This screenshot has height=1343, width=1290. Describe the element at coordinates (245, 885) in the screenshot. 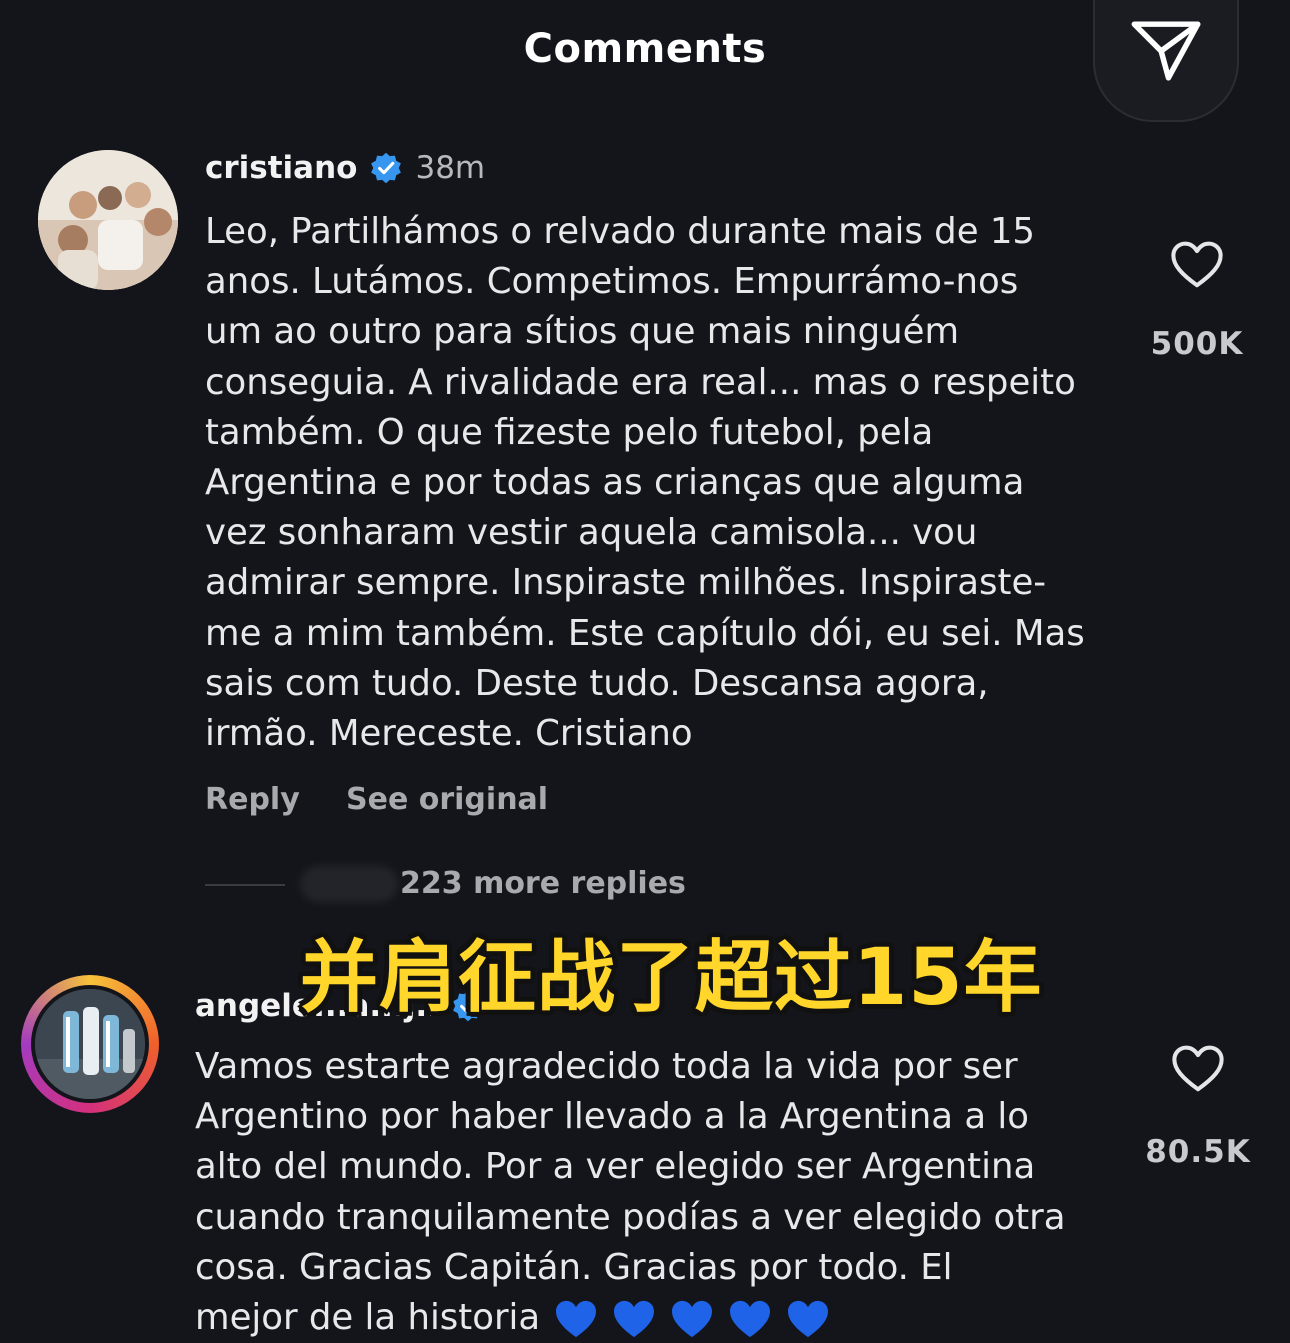

I see `replies-divider` at that location.